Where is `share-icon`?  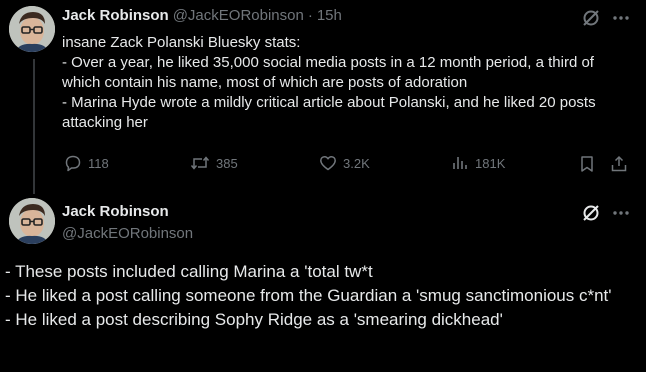 share-icon is located at coordinates (619, 164).